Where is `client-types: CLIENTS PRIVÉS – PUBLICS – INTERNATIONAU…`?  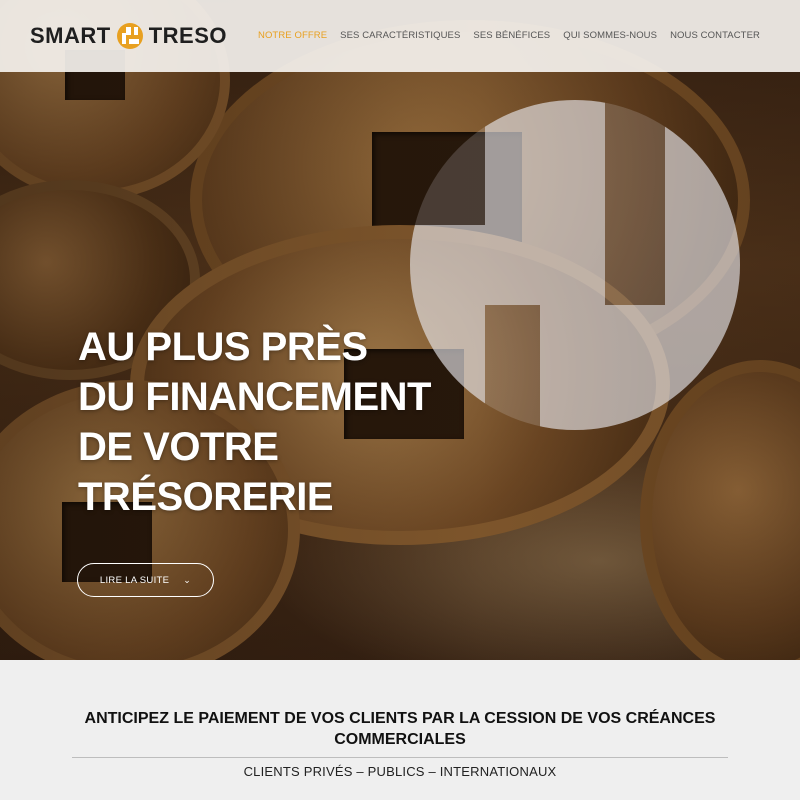
client-types: CLIENTS PRIVÉS – PUBLICS – INTERNATIONAU… is located at coordinates (400, 771).